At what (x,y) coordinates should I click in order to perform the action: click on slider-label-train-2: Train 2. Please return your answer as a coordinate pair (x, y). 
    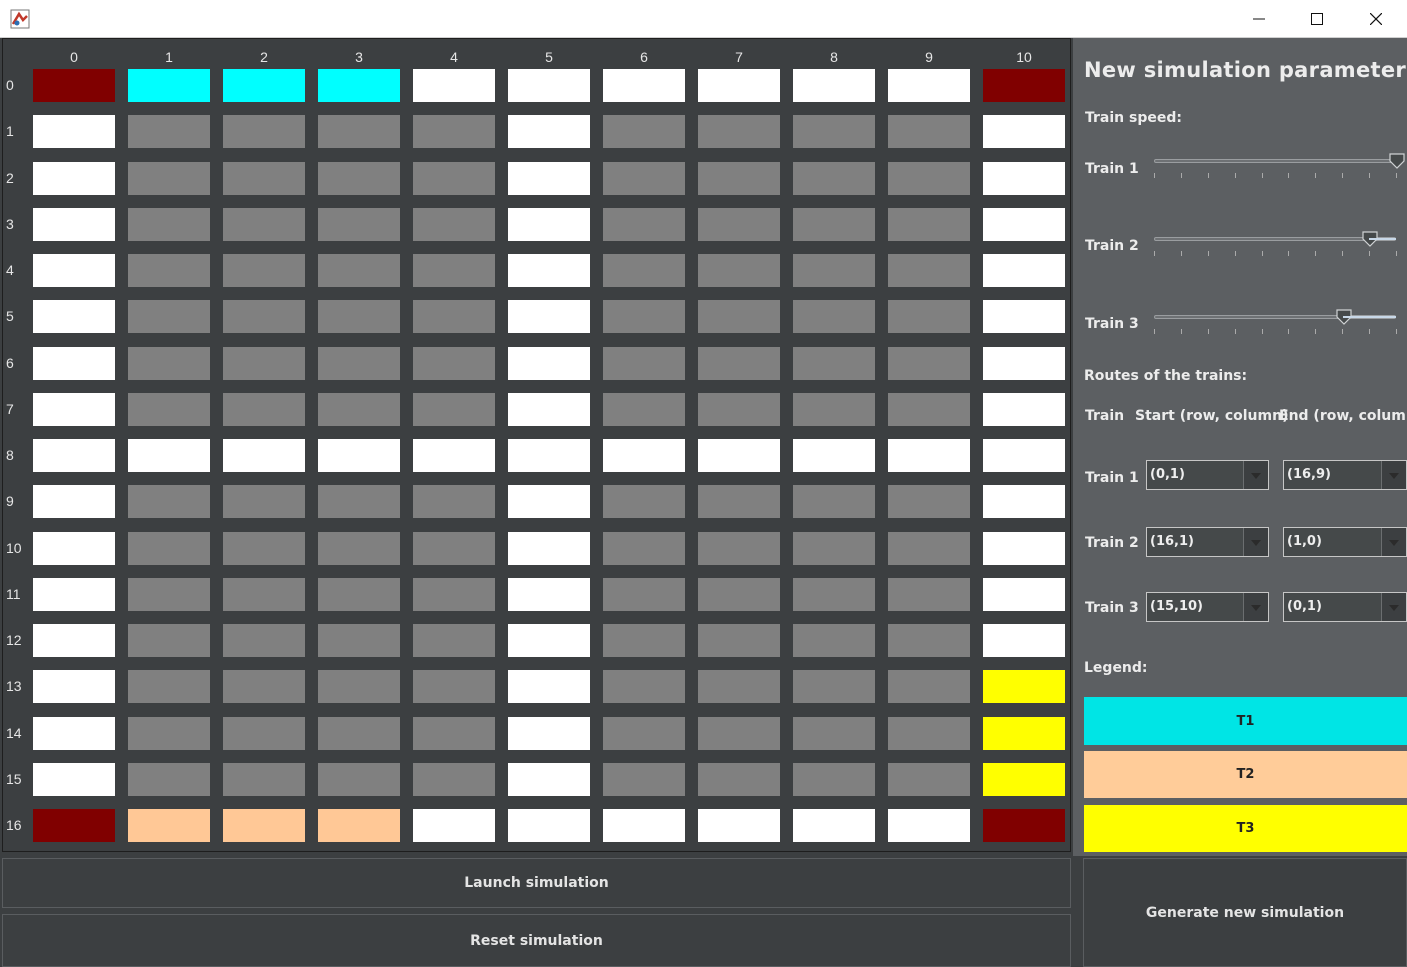
    Looking at the image, I should click on (1112, 246).